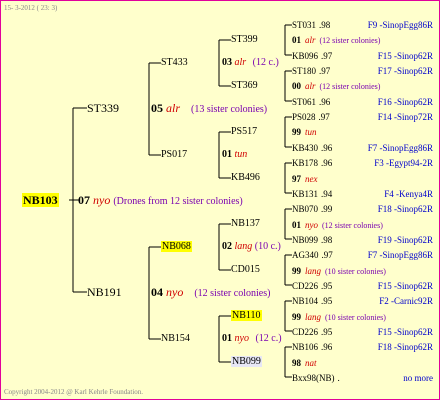  Describe the element at coordinates (305, 209) in the screenshot. I see `ancestor-name: NB070` at that location.